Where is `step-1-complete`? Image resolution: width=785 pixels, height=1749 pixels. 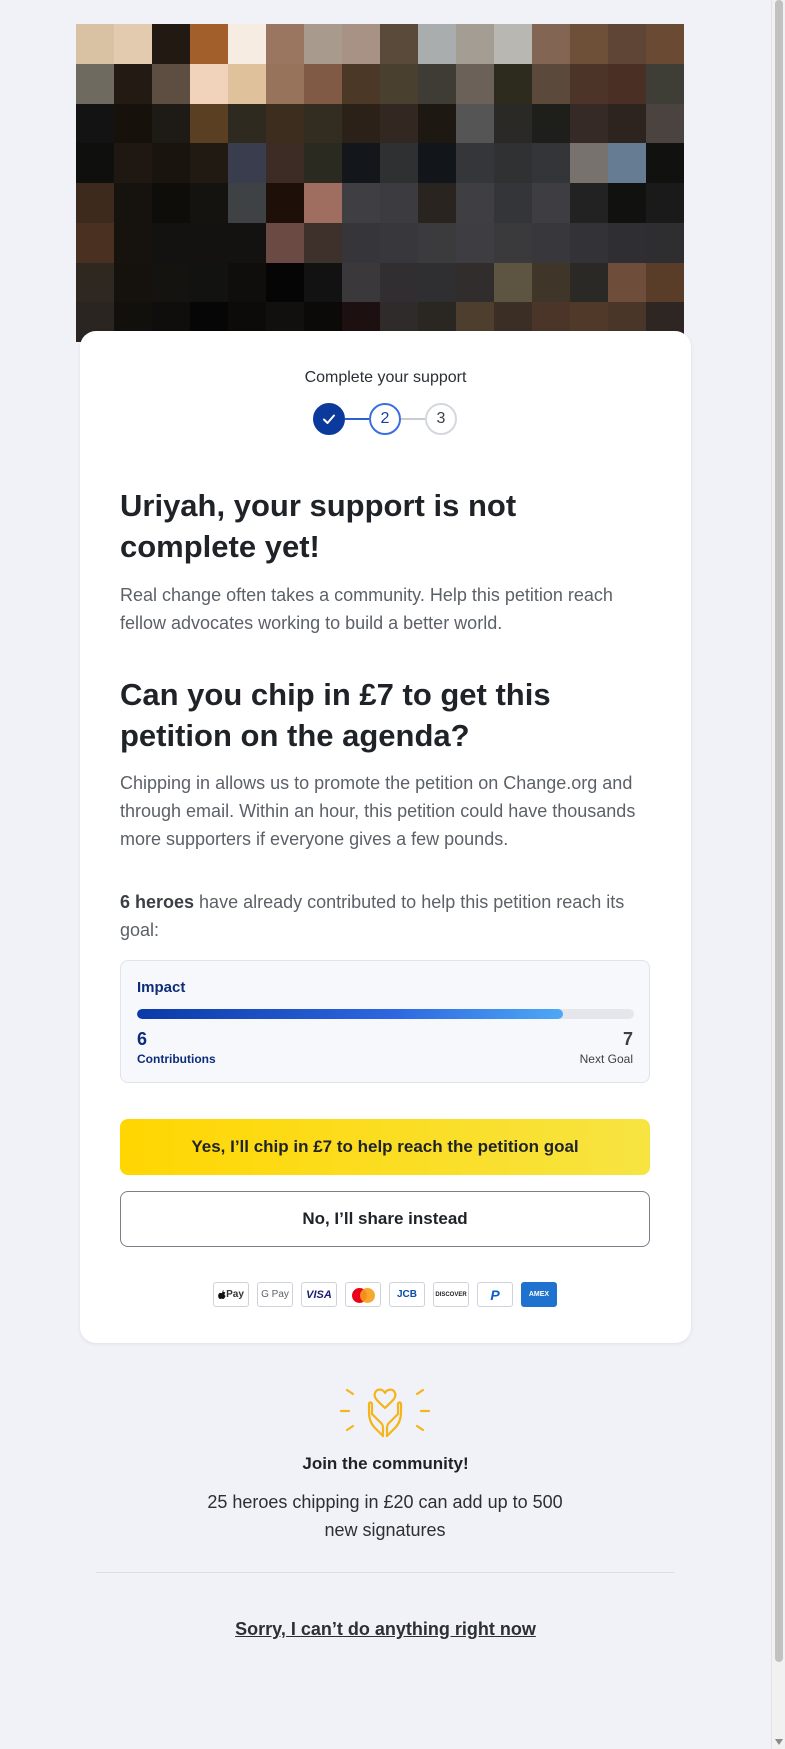
step-1-complete is located at coordinates (329, 419).